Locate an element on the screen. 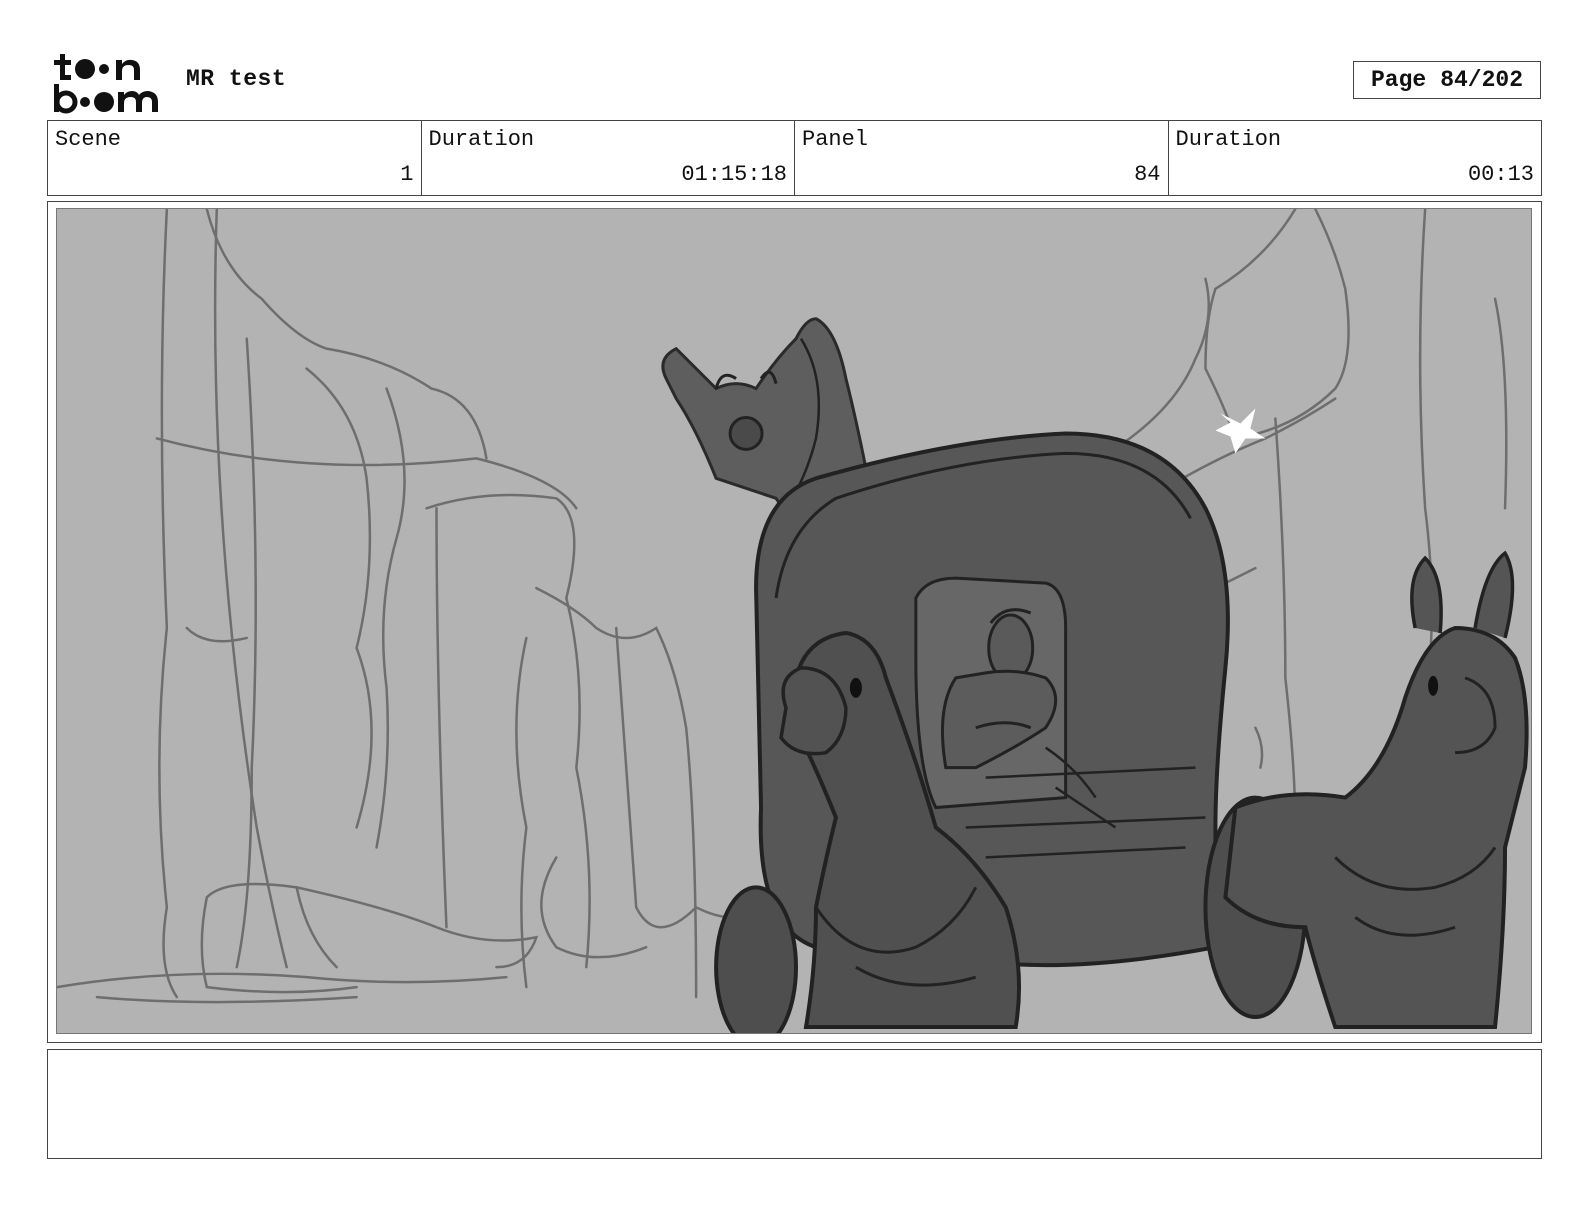 This screenshot has width=1584, height=1224. scene-label: Scene is located at coordinates (88, 139).